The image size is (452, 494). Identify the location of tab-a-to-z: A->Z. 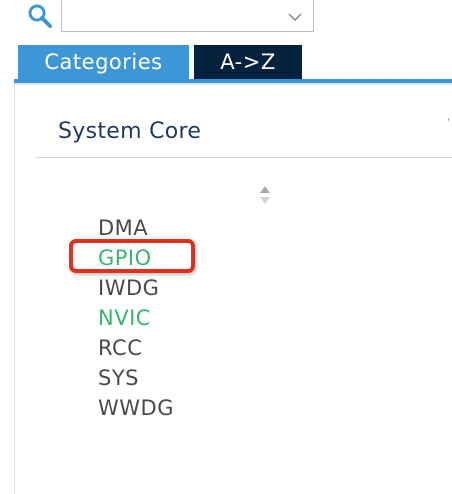
(248, 62).